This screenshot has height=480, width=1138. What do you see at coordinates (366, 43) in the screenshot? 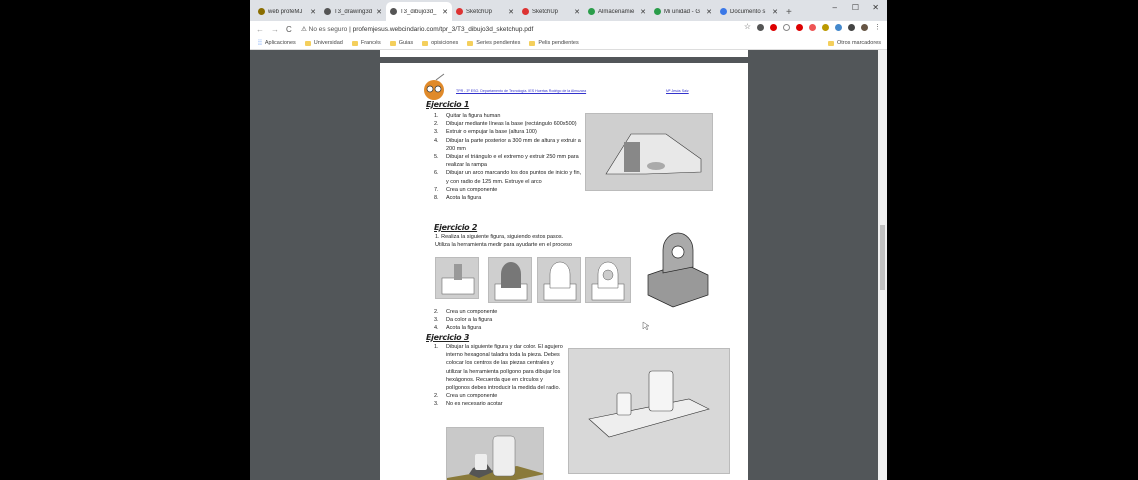
I see `bookmark-folder: Francés` at bounding box center [366, 43].